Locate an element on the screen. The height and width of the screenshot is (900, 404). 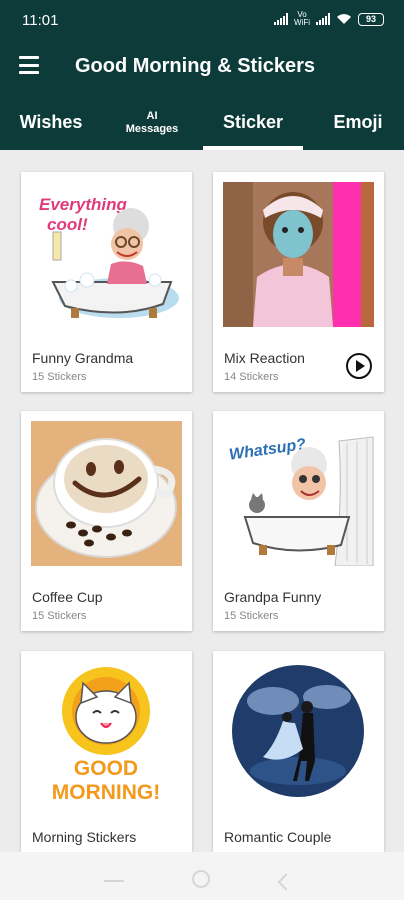
pack-count: 14 Stickers is located at coordinates (251, 377).